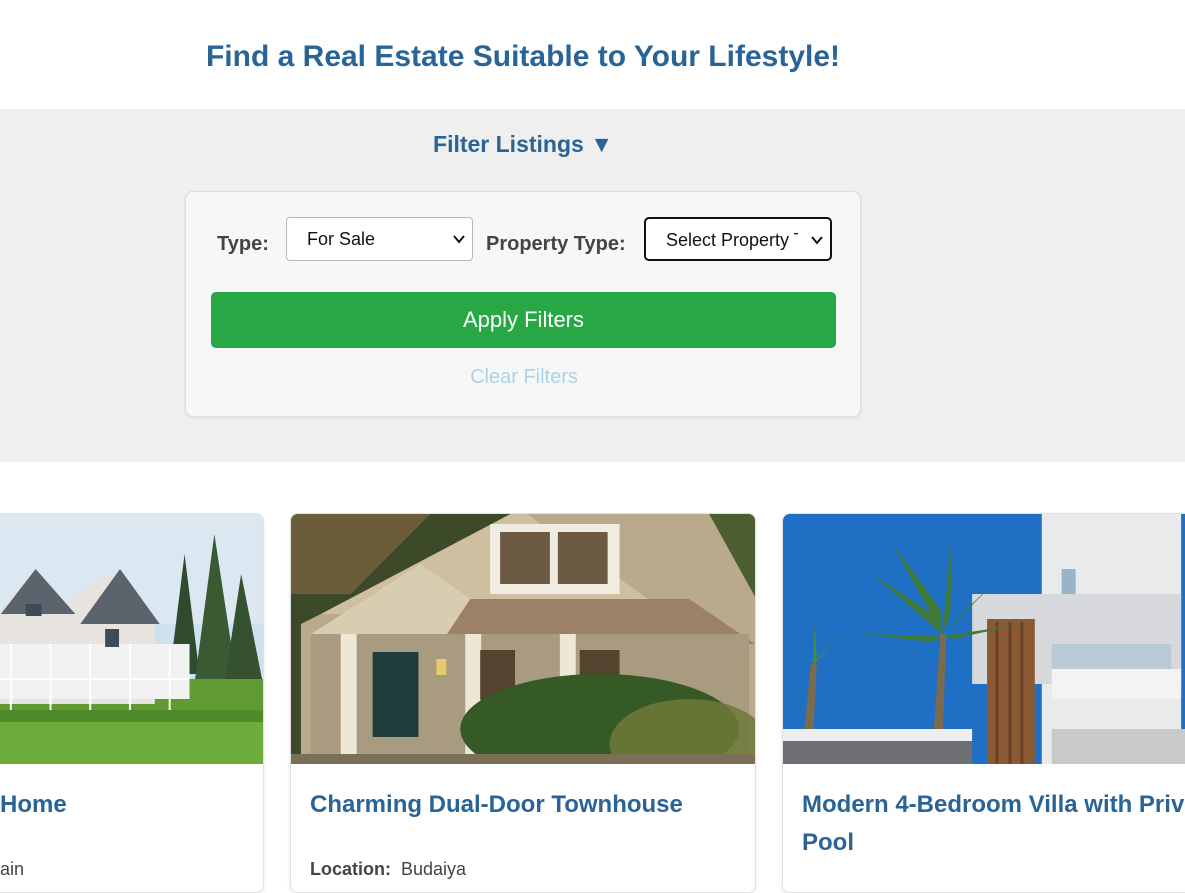  I want to click on property-type-label: Property Type:, so click(556, 244).